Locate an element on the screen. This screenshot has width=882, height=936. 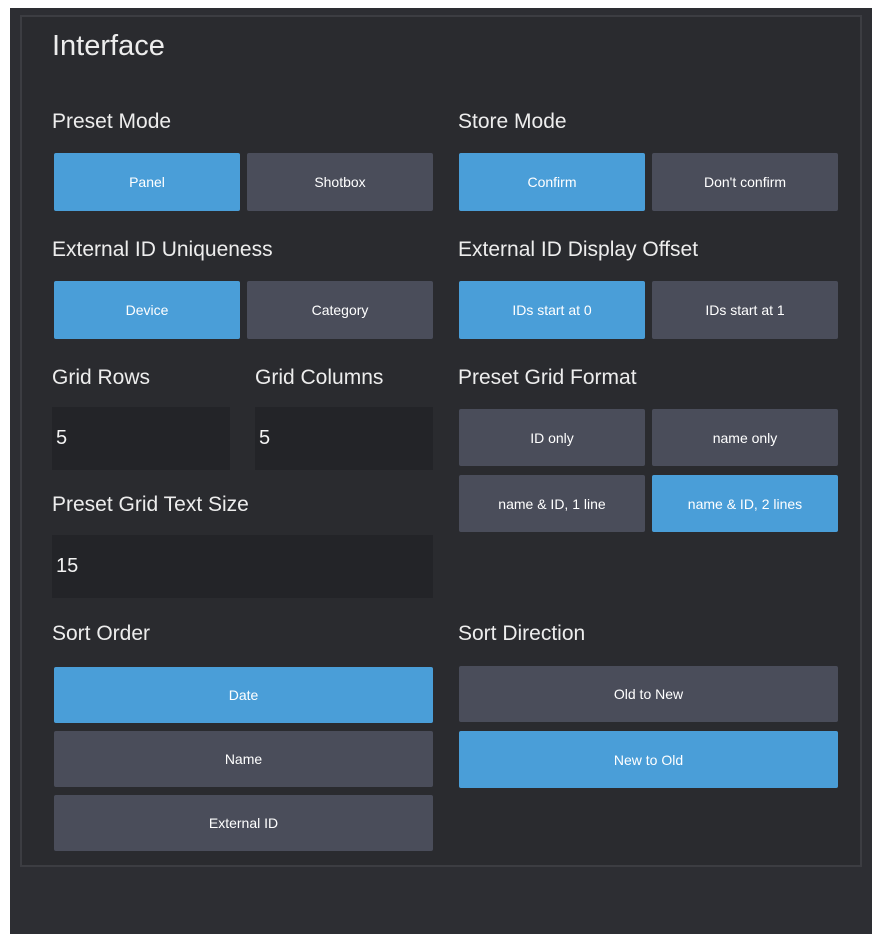
grid-columns-label: Grid Columns is located at coordinates (319, 377).